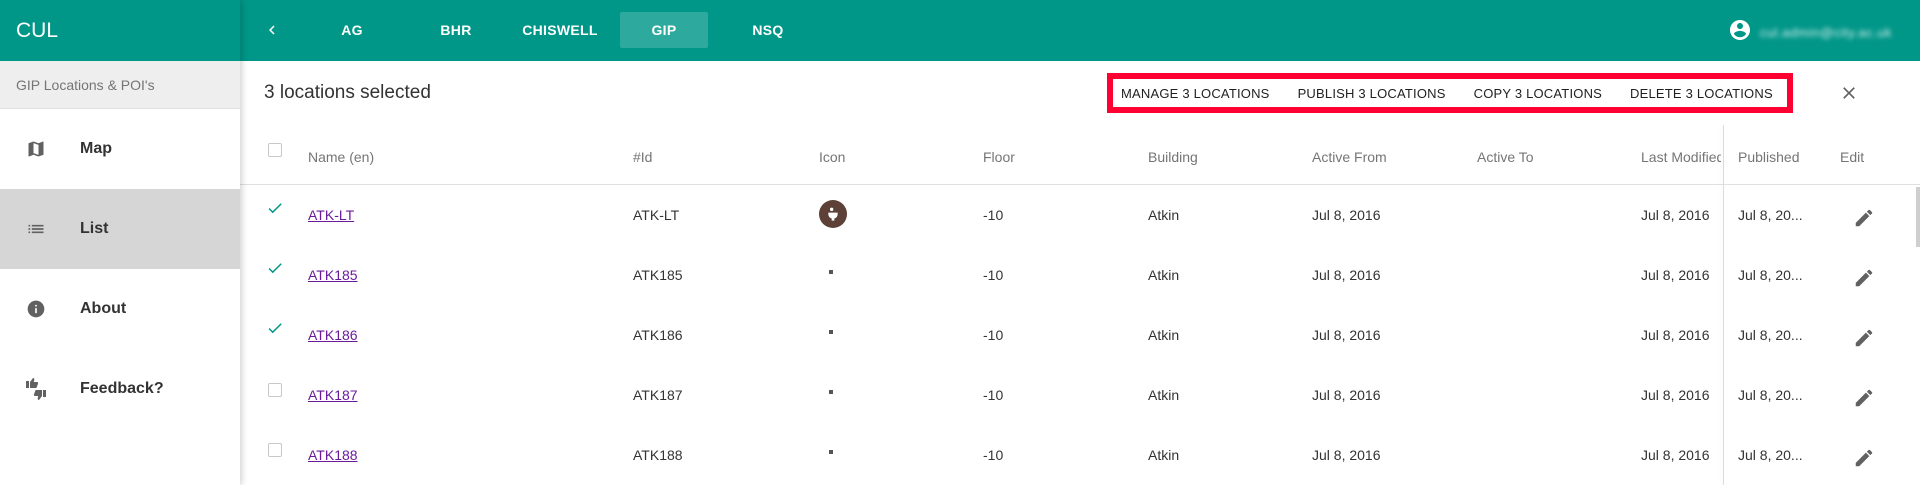  Describe the element at coordinates (120, 229) in the screenshot. I see `sidebar-item-list: List` at that location.